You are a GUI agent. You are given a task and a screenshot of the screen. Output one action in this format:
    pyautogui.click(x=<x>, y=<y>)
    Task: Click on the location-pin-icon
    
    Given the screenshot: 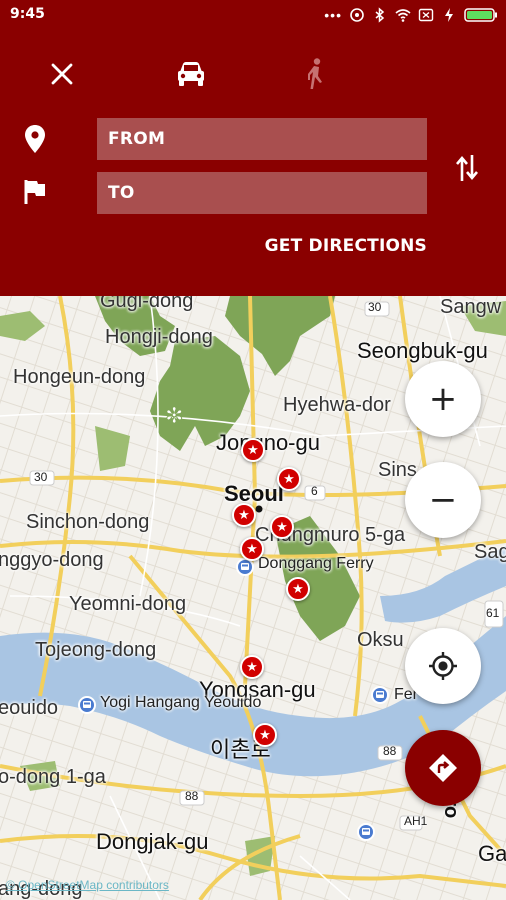 What is the action you would take?
    pyautogui.click(x=35, y=139)
    